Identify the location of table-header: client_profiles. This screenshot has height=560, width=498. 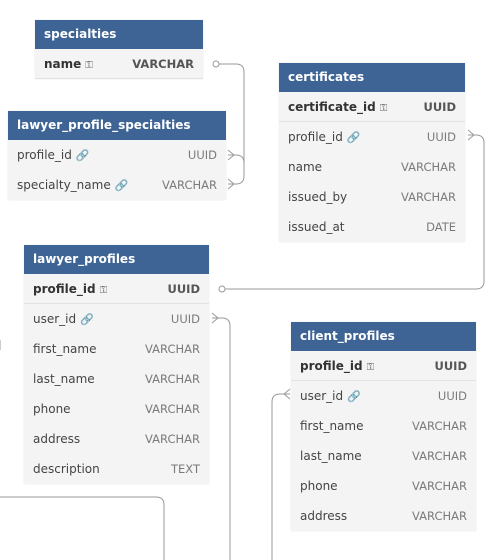
(383, 336).